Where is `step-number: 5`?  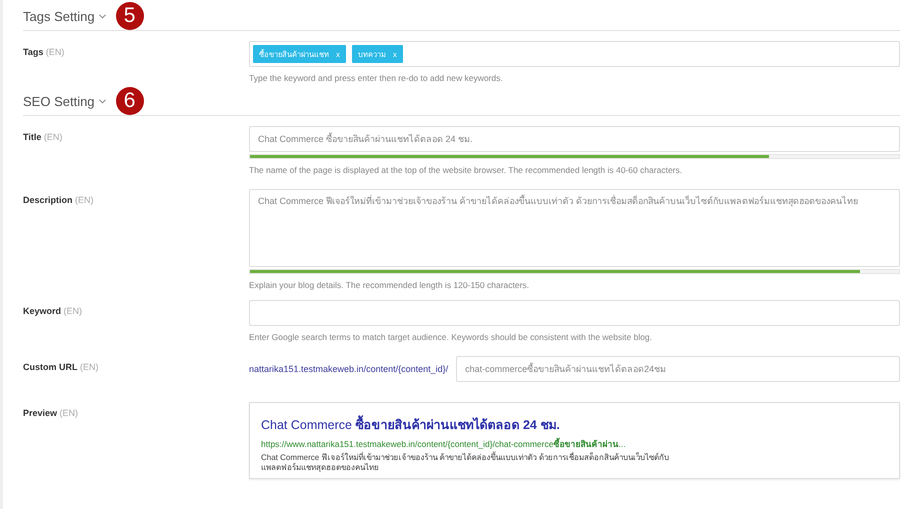 step-number: 5 is located at coordinates (130, 16).